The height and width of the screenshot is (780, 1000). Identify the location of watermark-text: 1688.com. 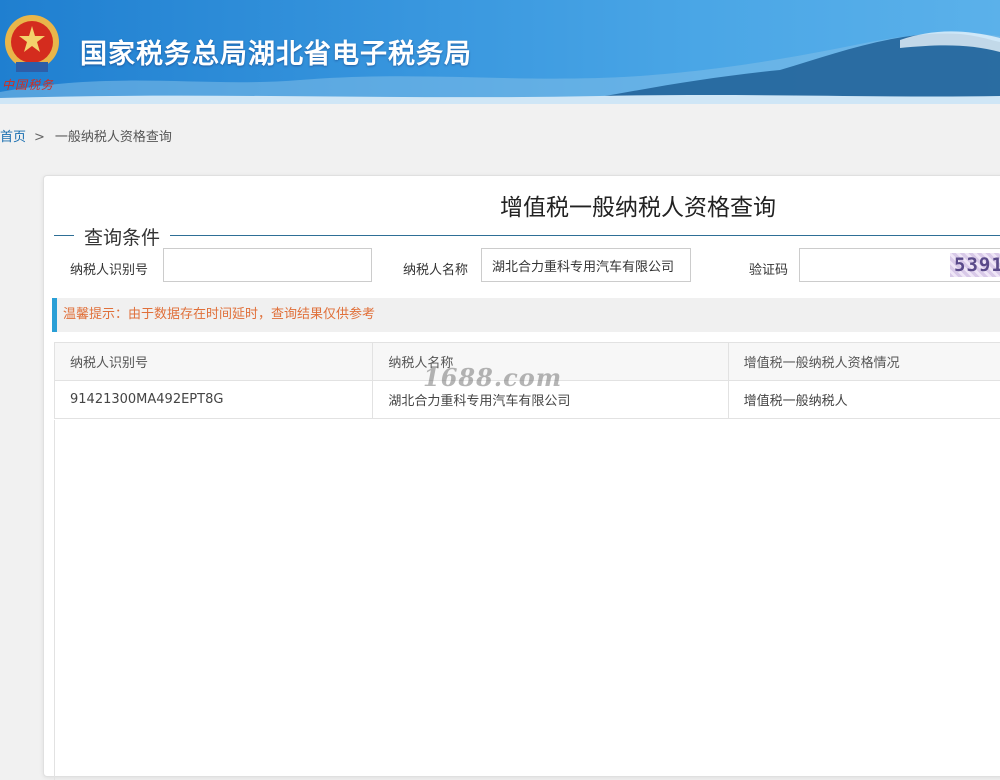
(492, 377).